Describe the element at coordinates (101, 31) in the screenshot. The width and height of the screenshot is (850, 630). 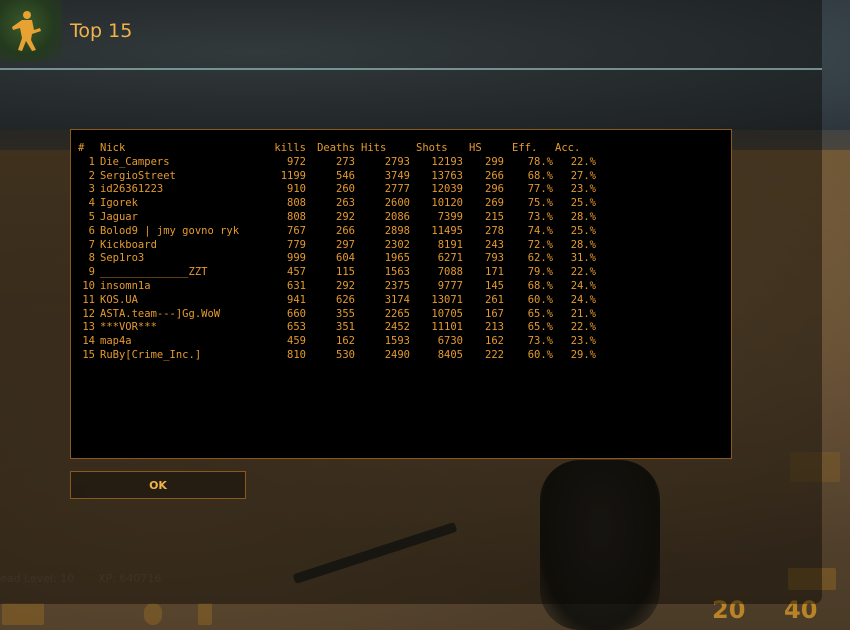
I see `window-title: Top 15` at that location.